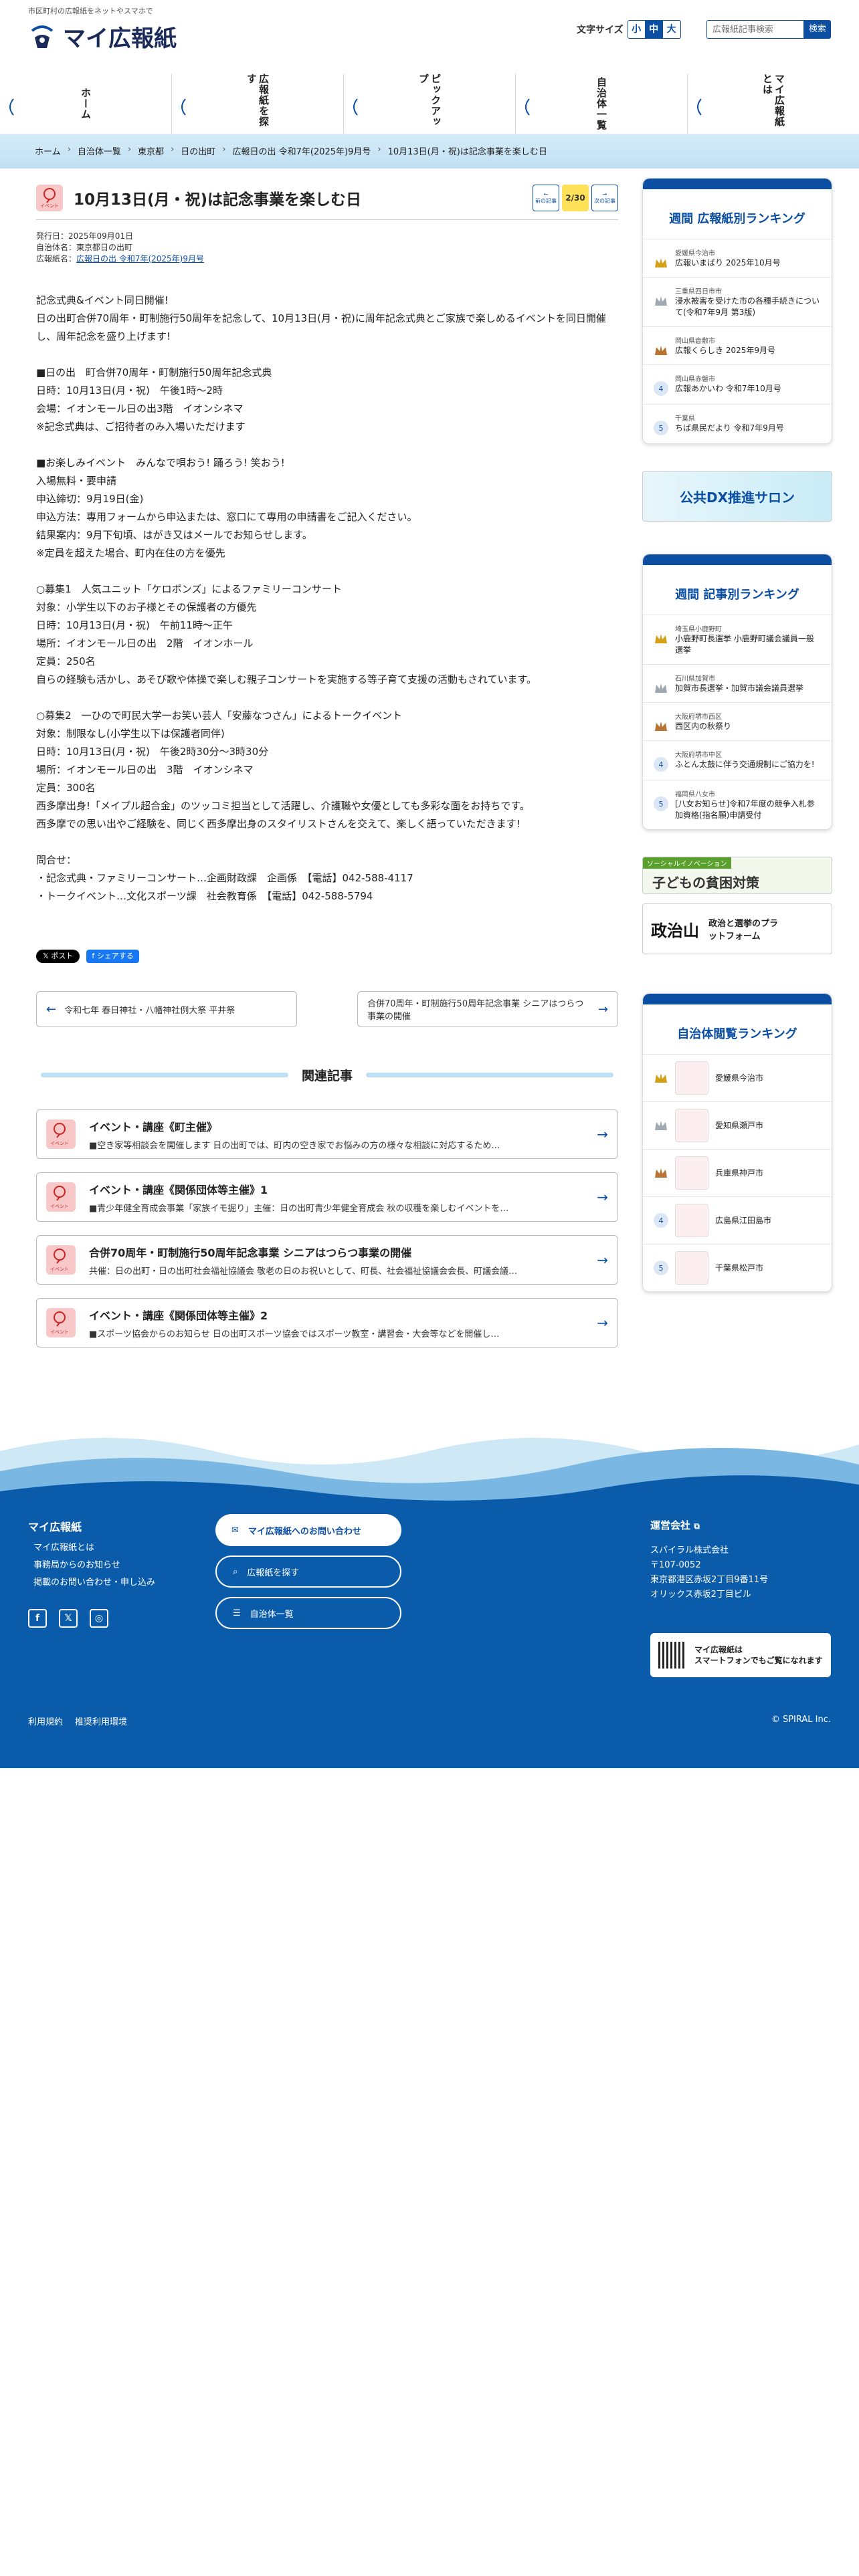 The image size is (859, 2576). Describe the element at coordinates (737, 804) in the screenshot. I see `ranking-item: 5 福岡県八女市 [八女お知らせ]令和7年度の競争入札参加資格(指名願)申請受付` at that location.